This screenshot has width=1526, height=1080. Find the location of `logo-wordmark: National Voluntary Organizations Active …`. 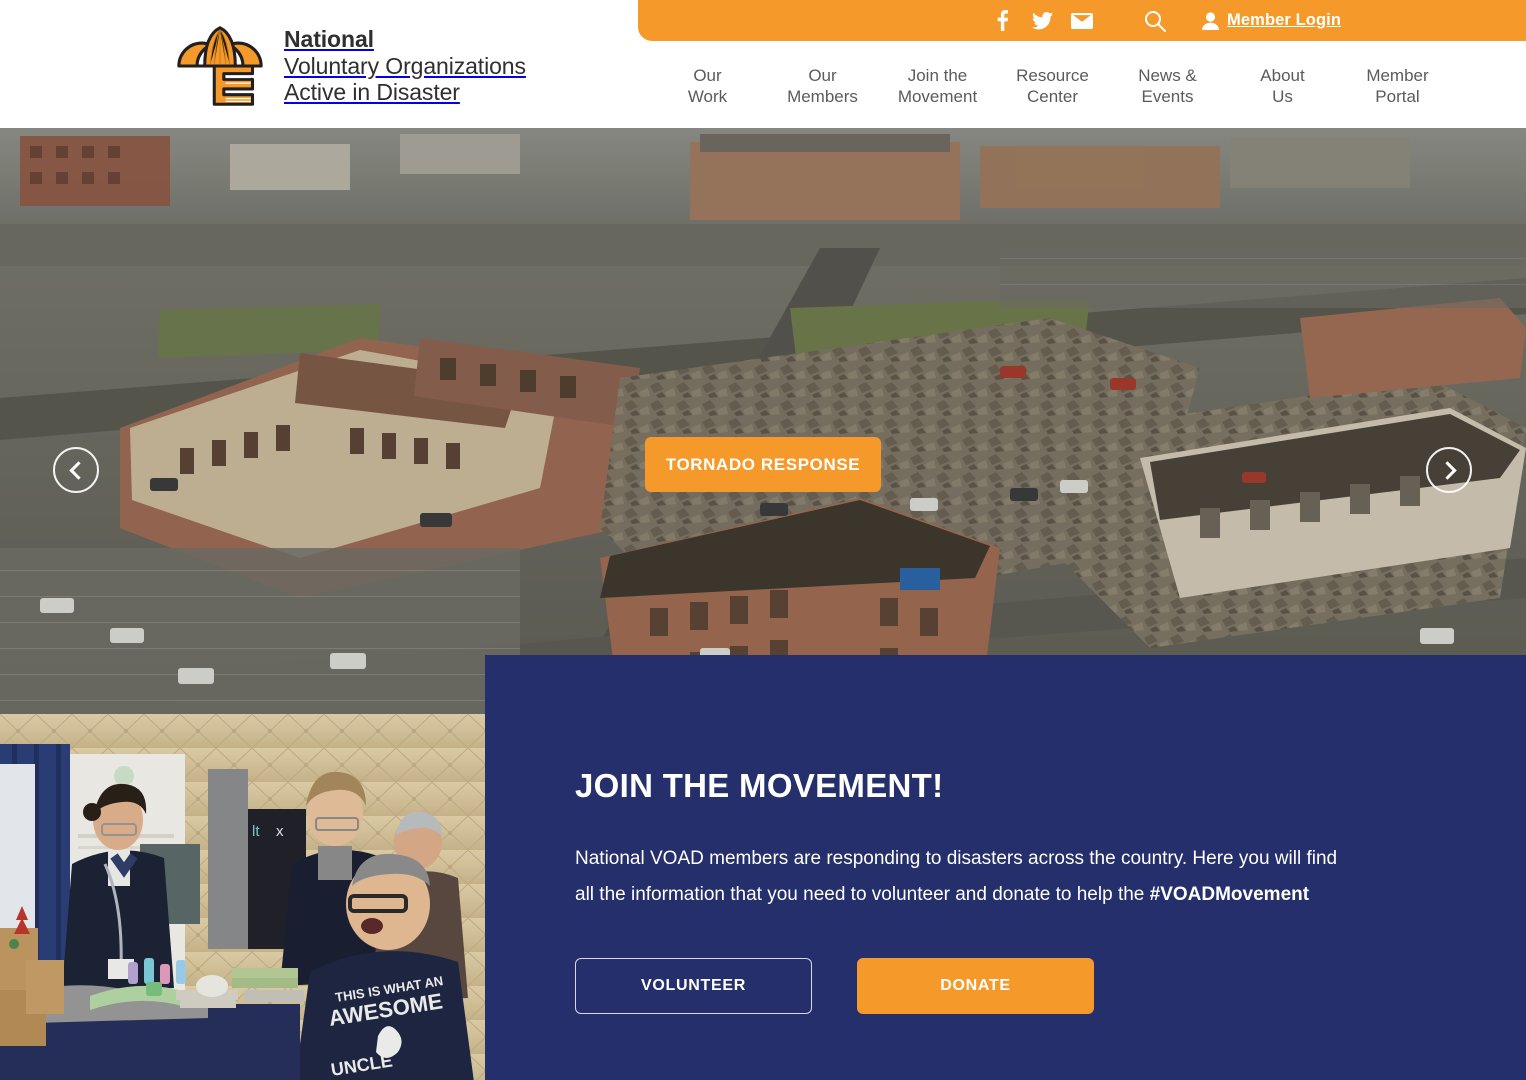

logo-wordmark: National Voluntary Organizations Active … is located at coordinates (405, 66).